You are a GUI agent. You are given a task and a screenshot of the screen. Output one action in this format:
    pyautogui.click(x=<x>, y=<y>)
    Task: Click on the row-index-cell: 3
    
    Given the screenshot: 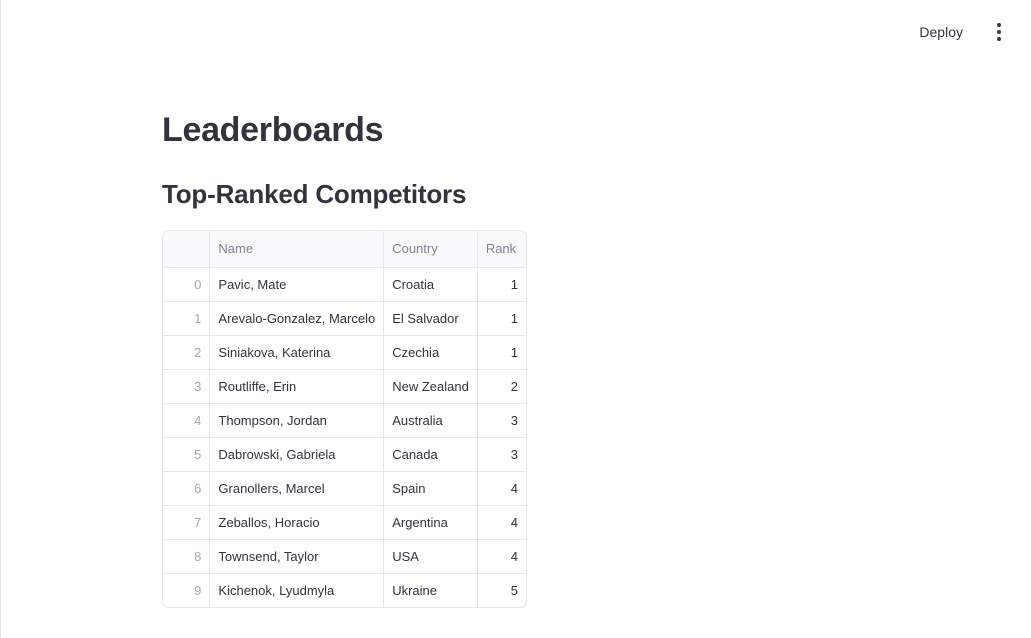 What is the action you would take?
    pyautogui.click(x=187, y=386)
    